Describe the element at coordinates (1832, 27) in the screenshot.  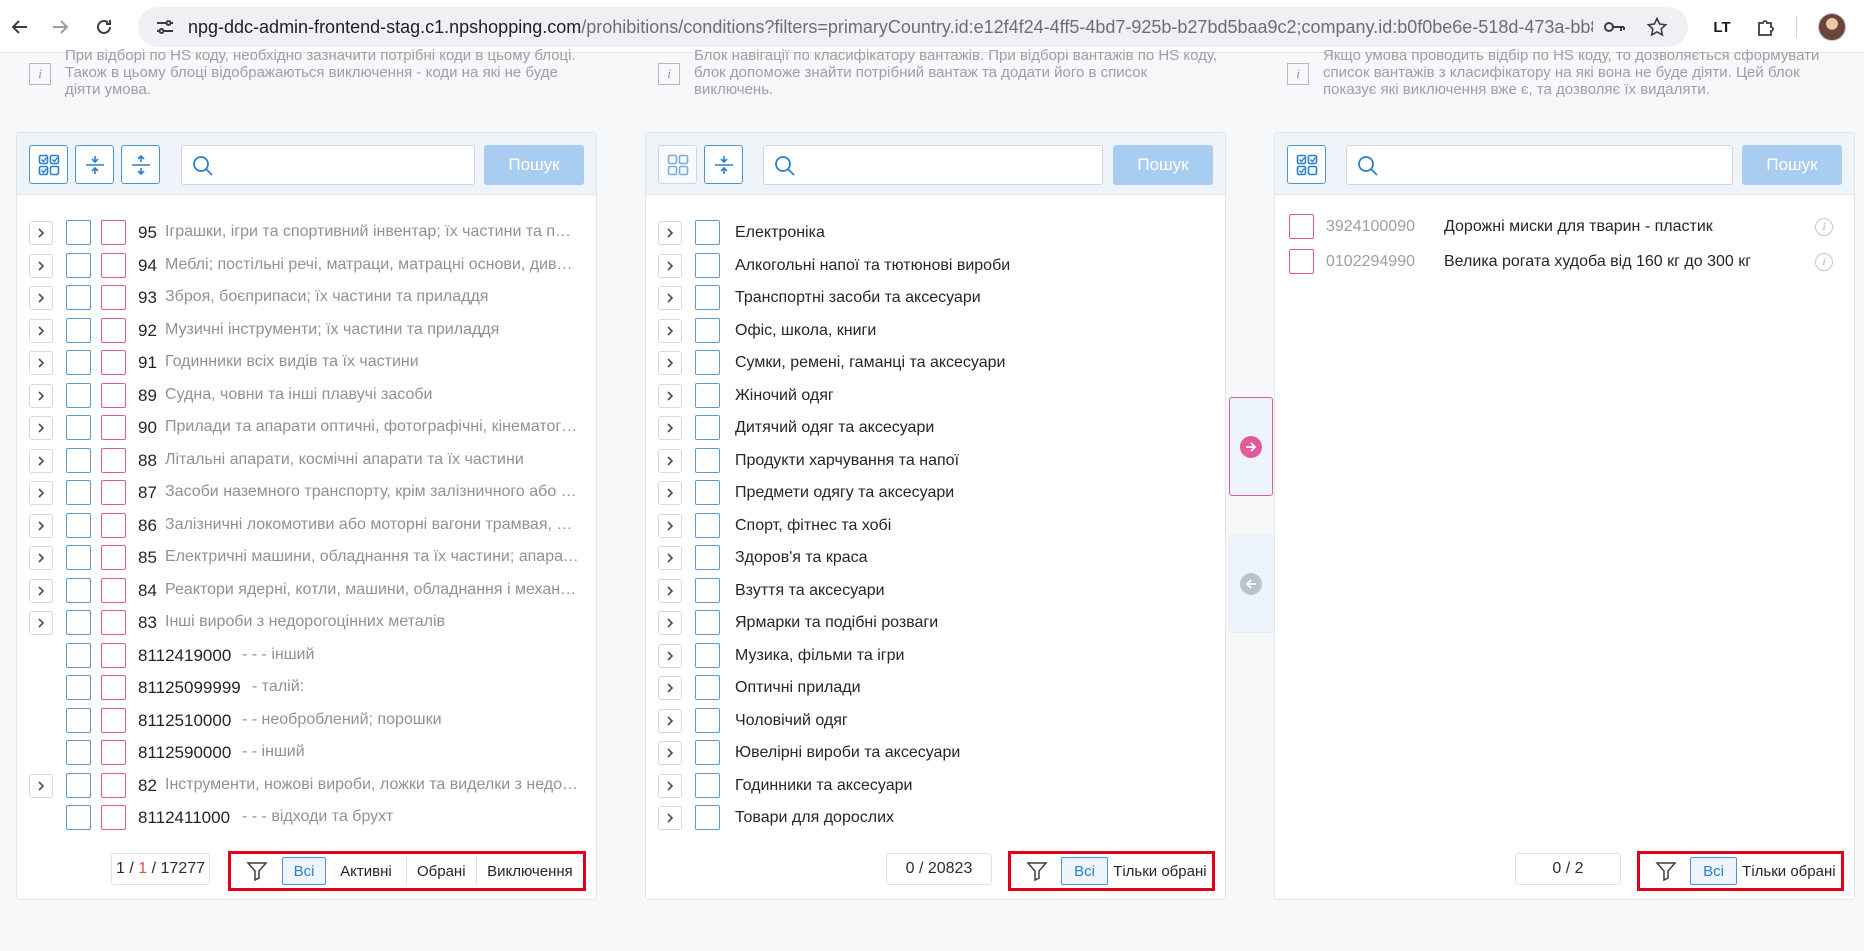
I see `profile-avatar` at that location.